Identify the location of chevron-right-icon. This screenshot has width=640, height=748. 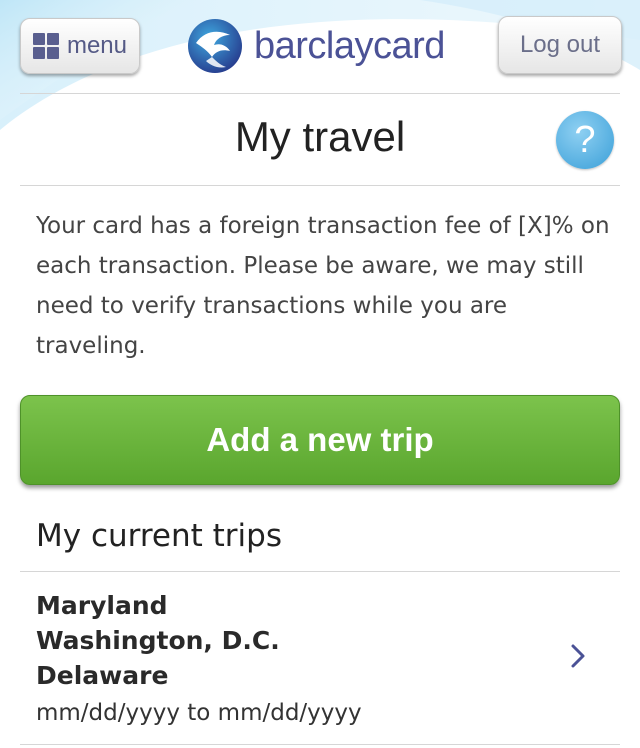
(578, 656).